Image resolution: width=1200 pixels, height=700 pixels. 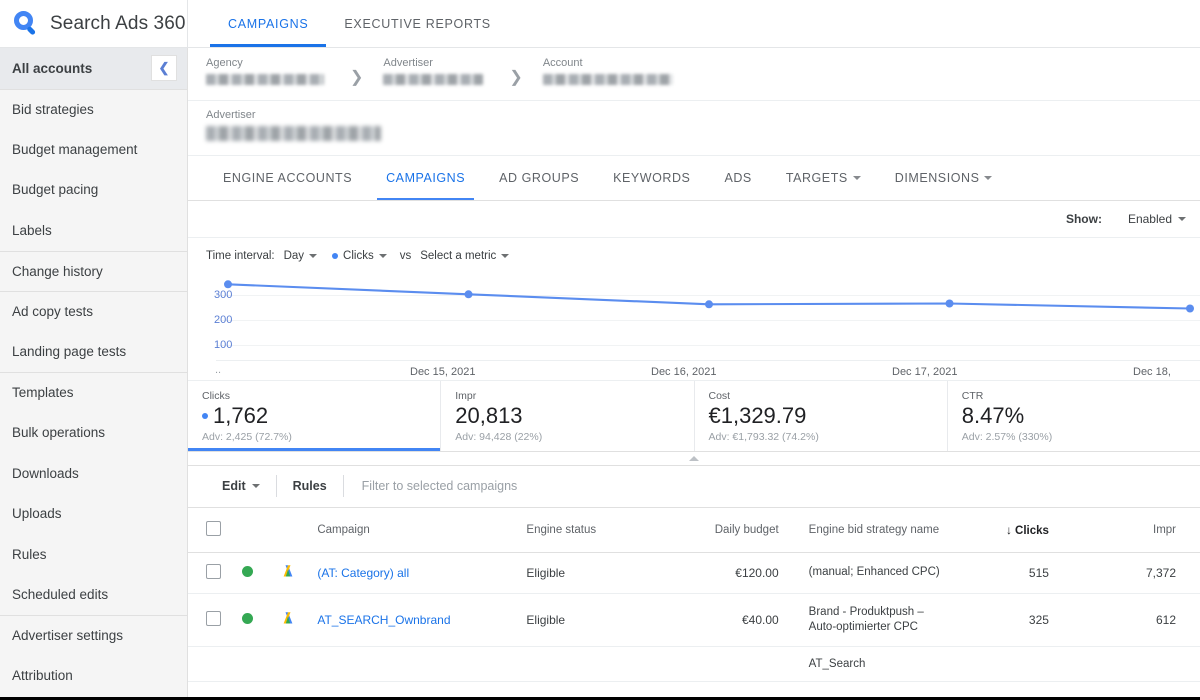 What do you see at coordinates (93, 635) in the screenshot?
I see `sidebar-item-advertiser-settings: Advertiser settings` at bounding box center [93, 635].